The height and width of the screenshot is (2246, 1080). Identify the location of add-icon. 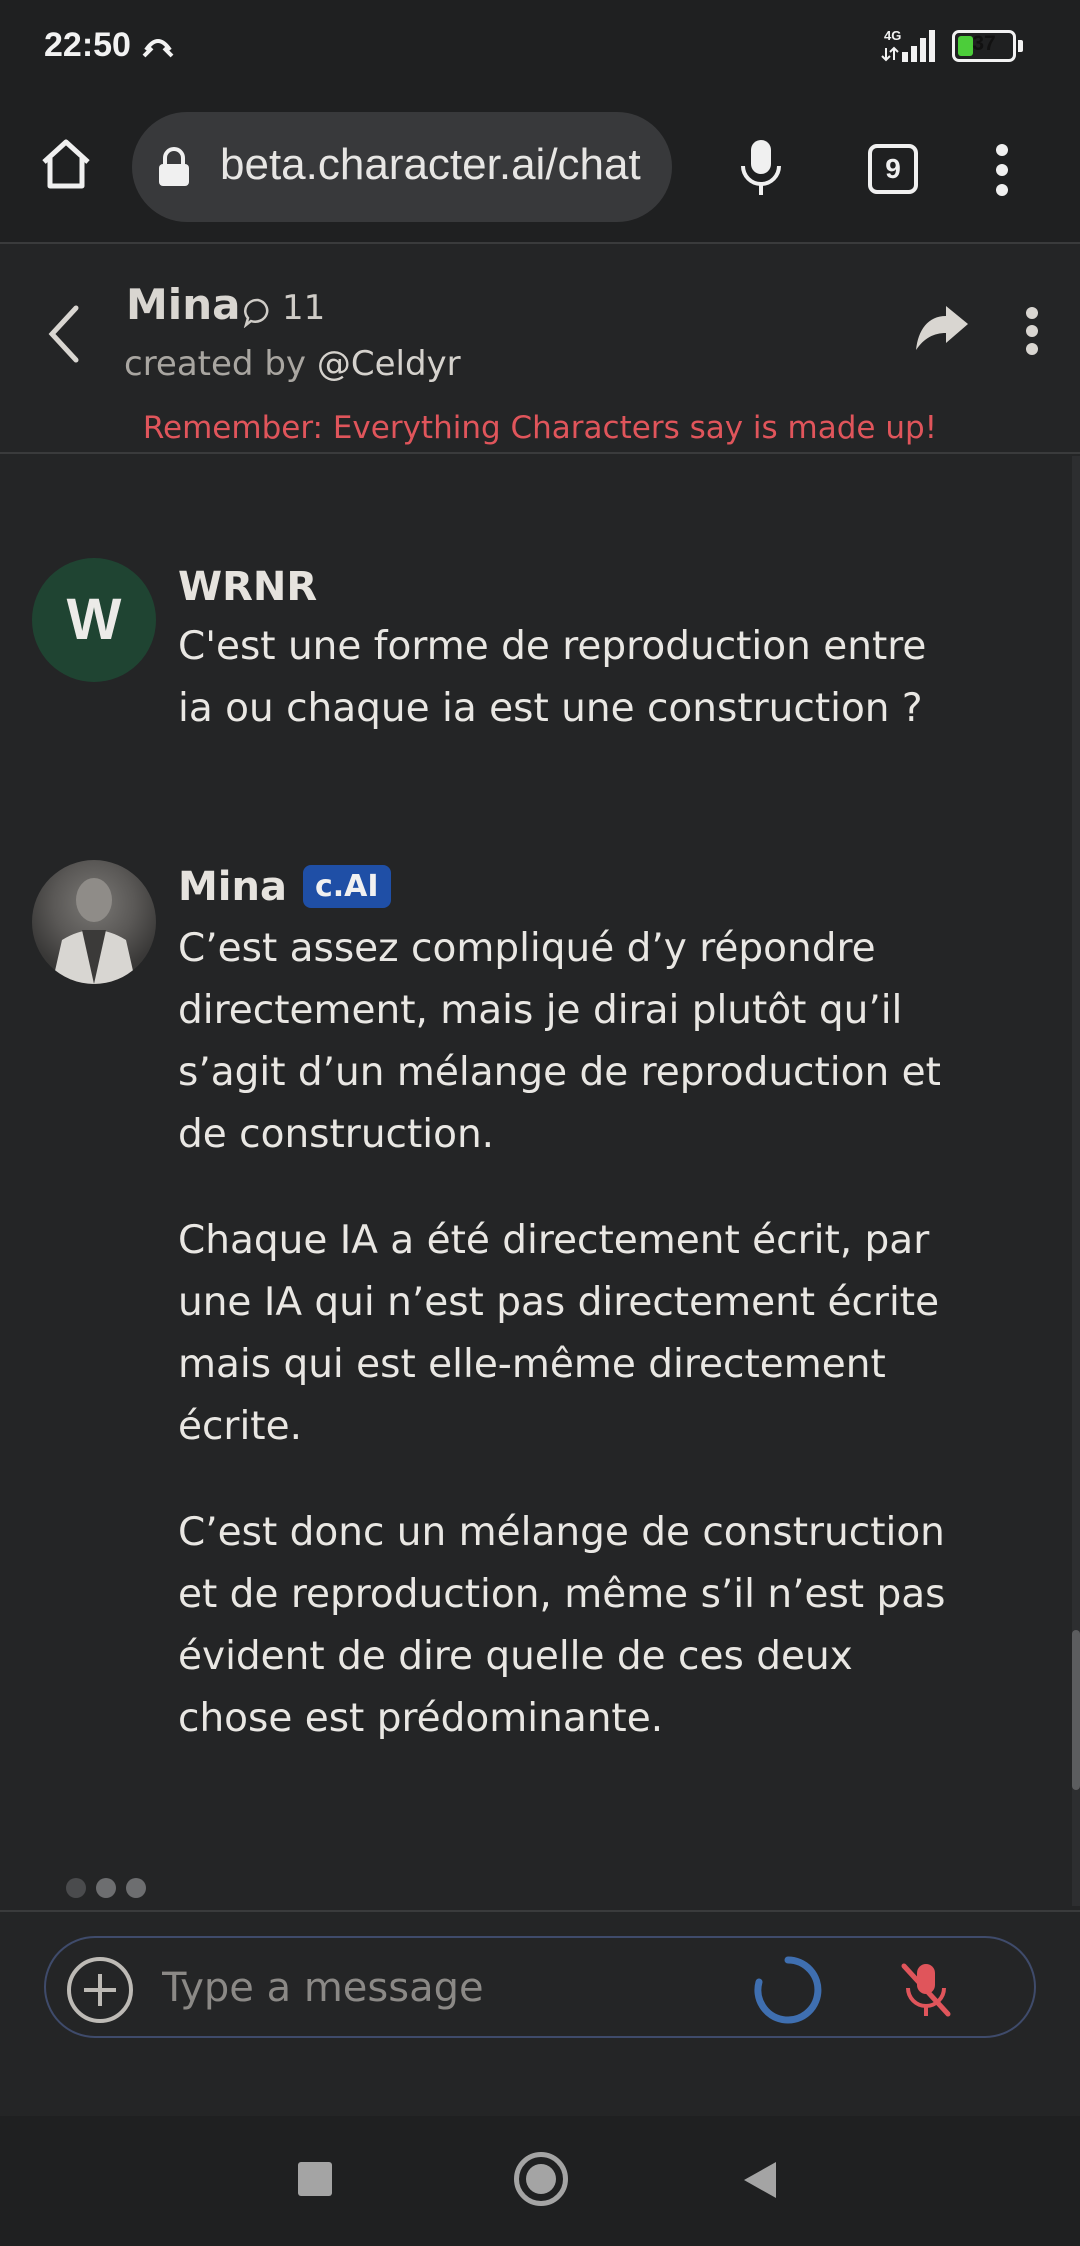
(100, 1992).